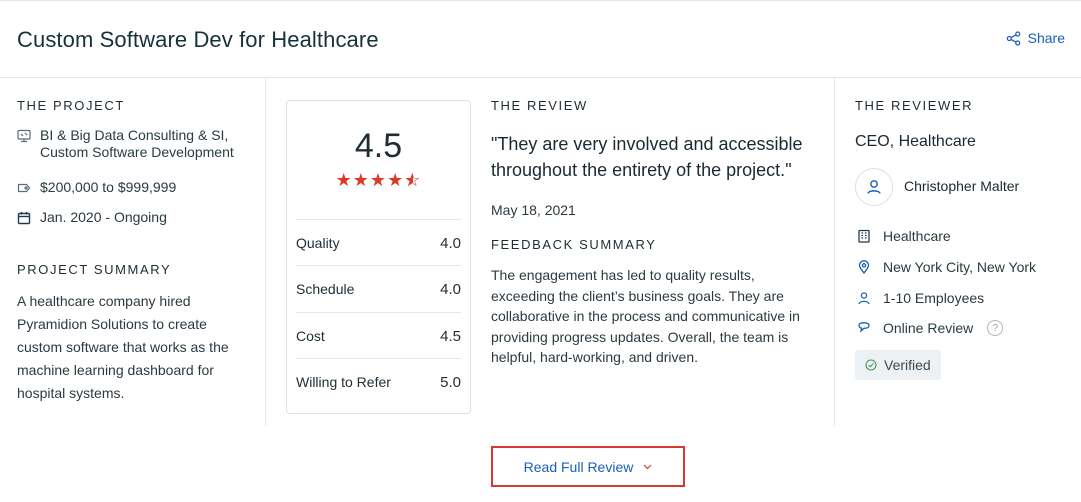 This screenshot has width=1081, height=502. I want to click on review-section-label: THE REVIEW, so click(539, 105).